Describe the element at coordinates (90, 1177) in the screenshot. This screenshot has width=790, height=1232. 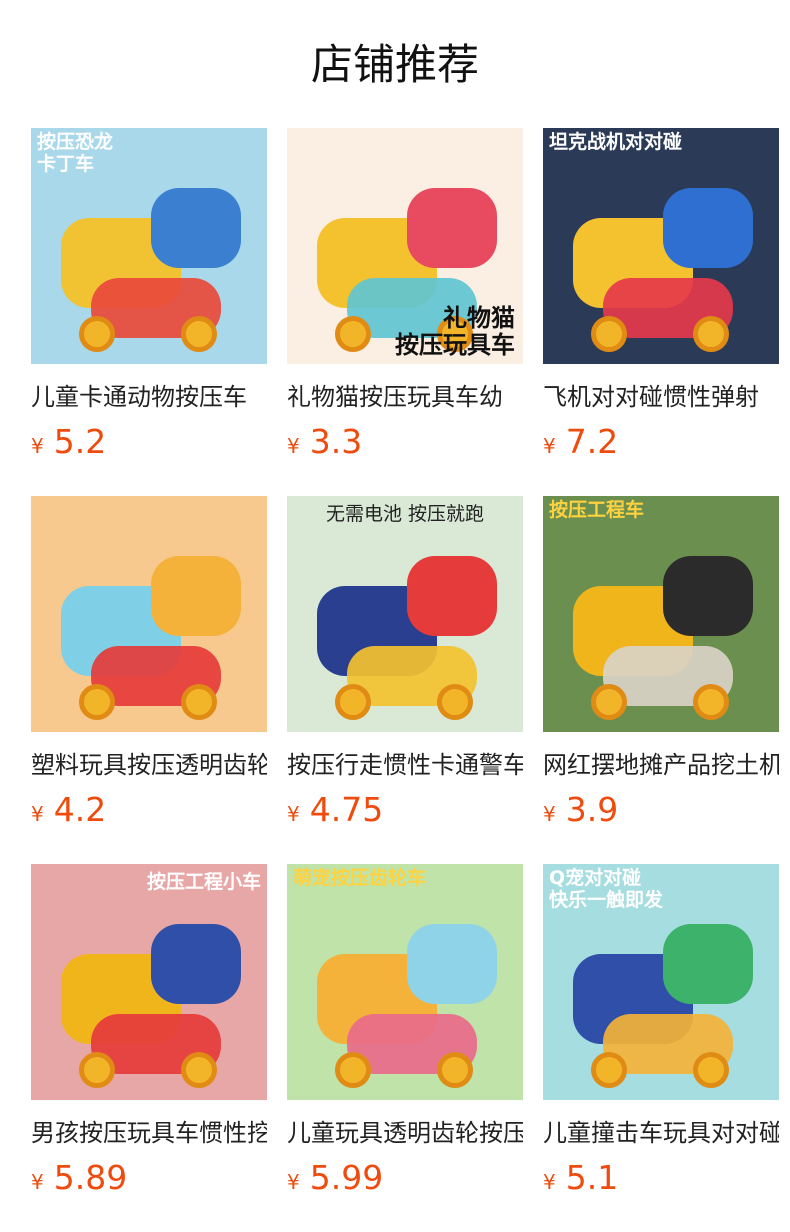
I see `price-value: 5.89` at that location.